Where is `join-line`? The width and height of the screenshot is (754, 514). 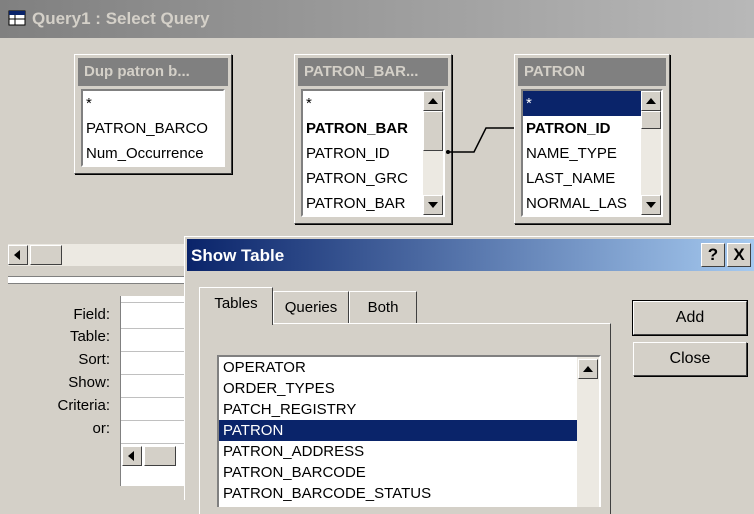 join-line is located at coordinates (482, 140).